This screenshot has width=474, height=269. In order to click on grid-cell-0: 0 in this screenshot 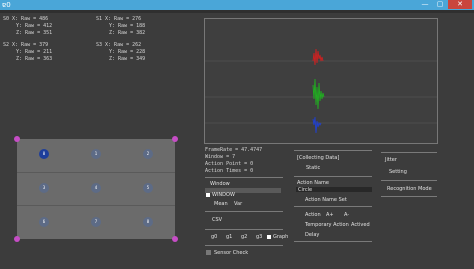, I will do `click(44, 154)`.